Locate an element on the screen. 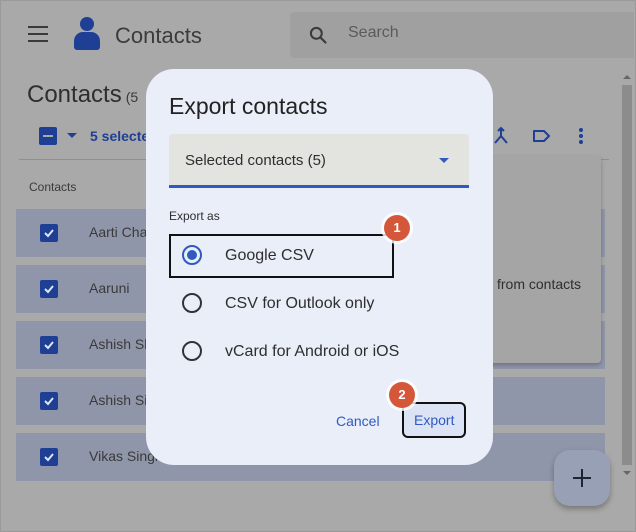 The height and width of the screenshot is (532, 636). contact-name: Aarti Cha is located at coordinates (118, 232).